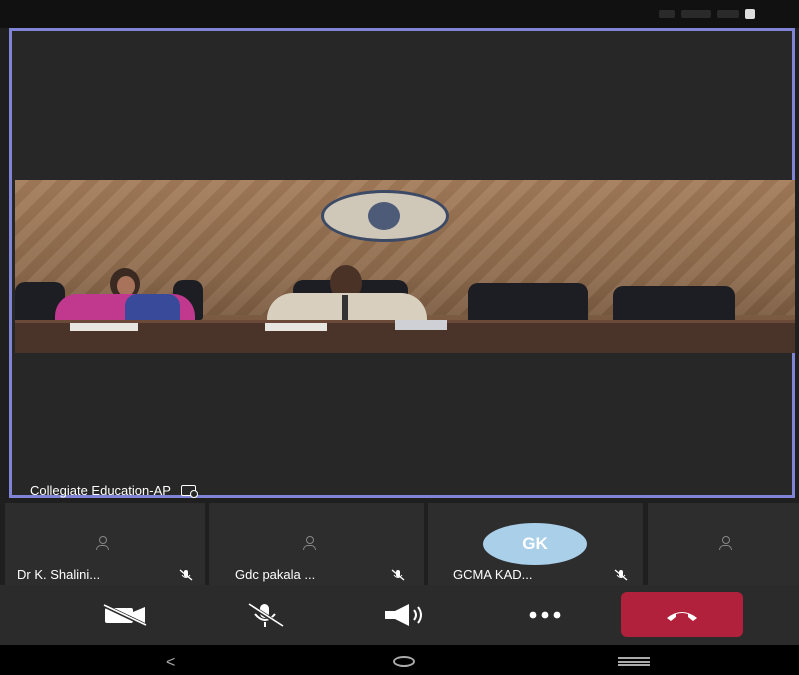 Image resolution: width=799 pixels, height=675 pixels. What do you see at coordinates (122, 298) in the screenshot?
I see `participant-woman` at bounding box center [122, 298].